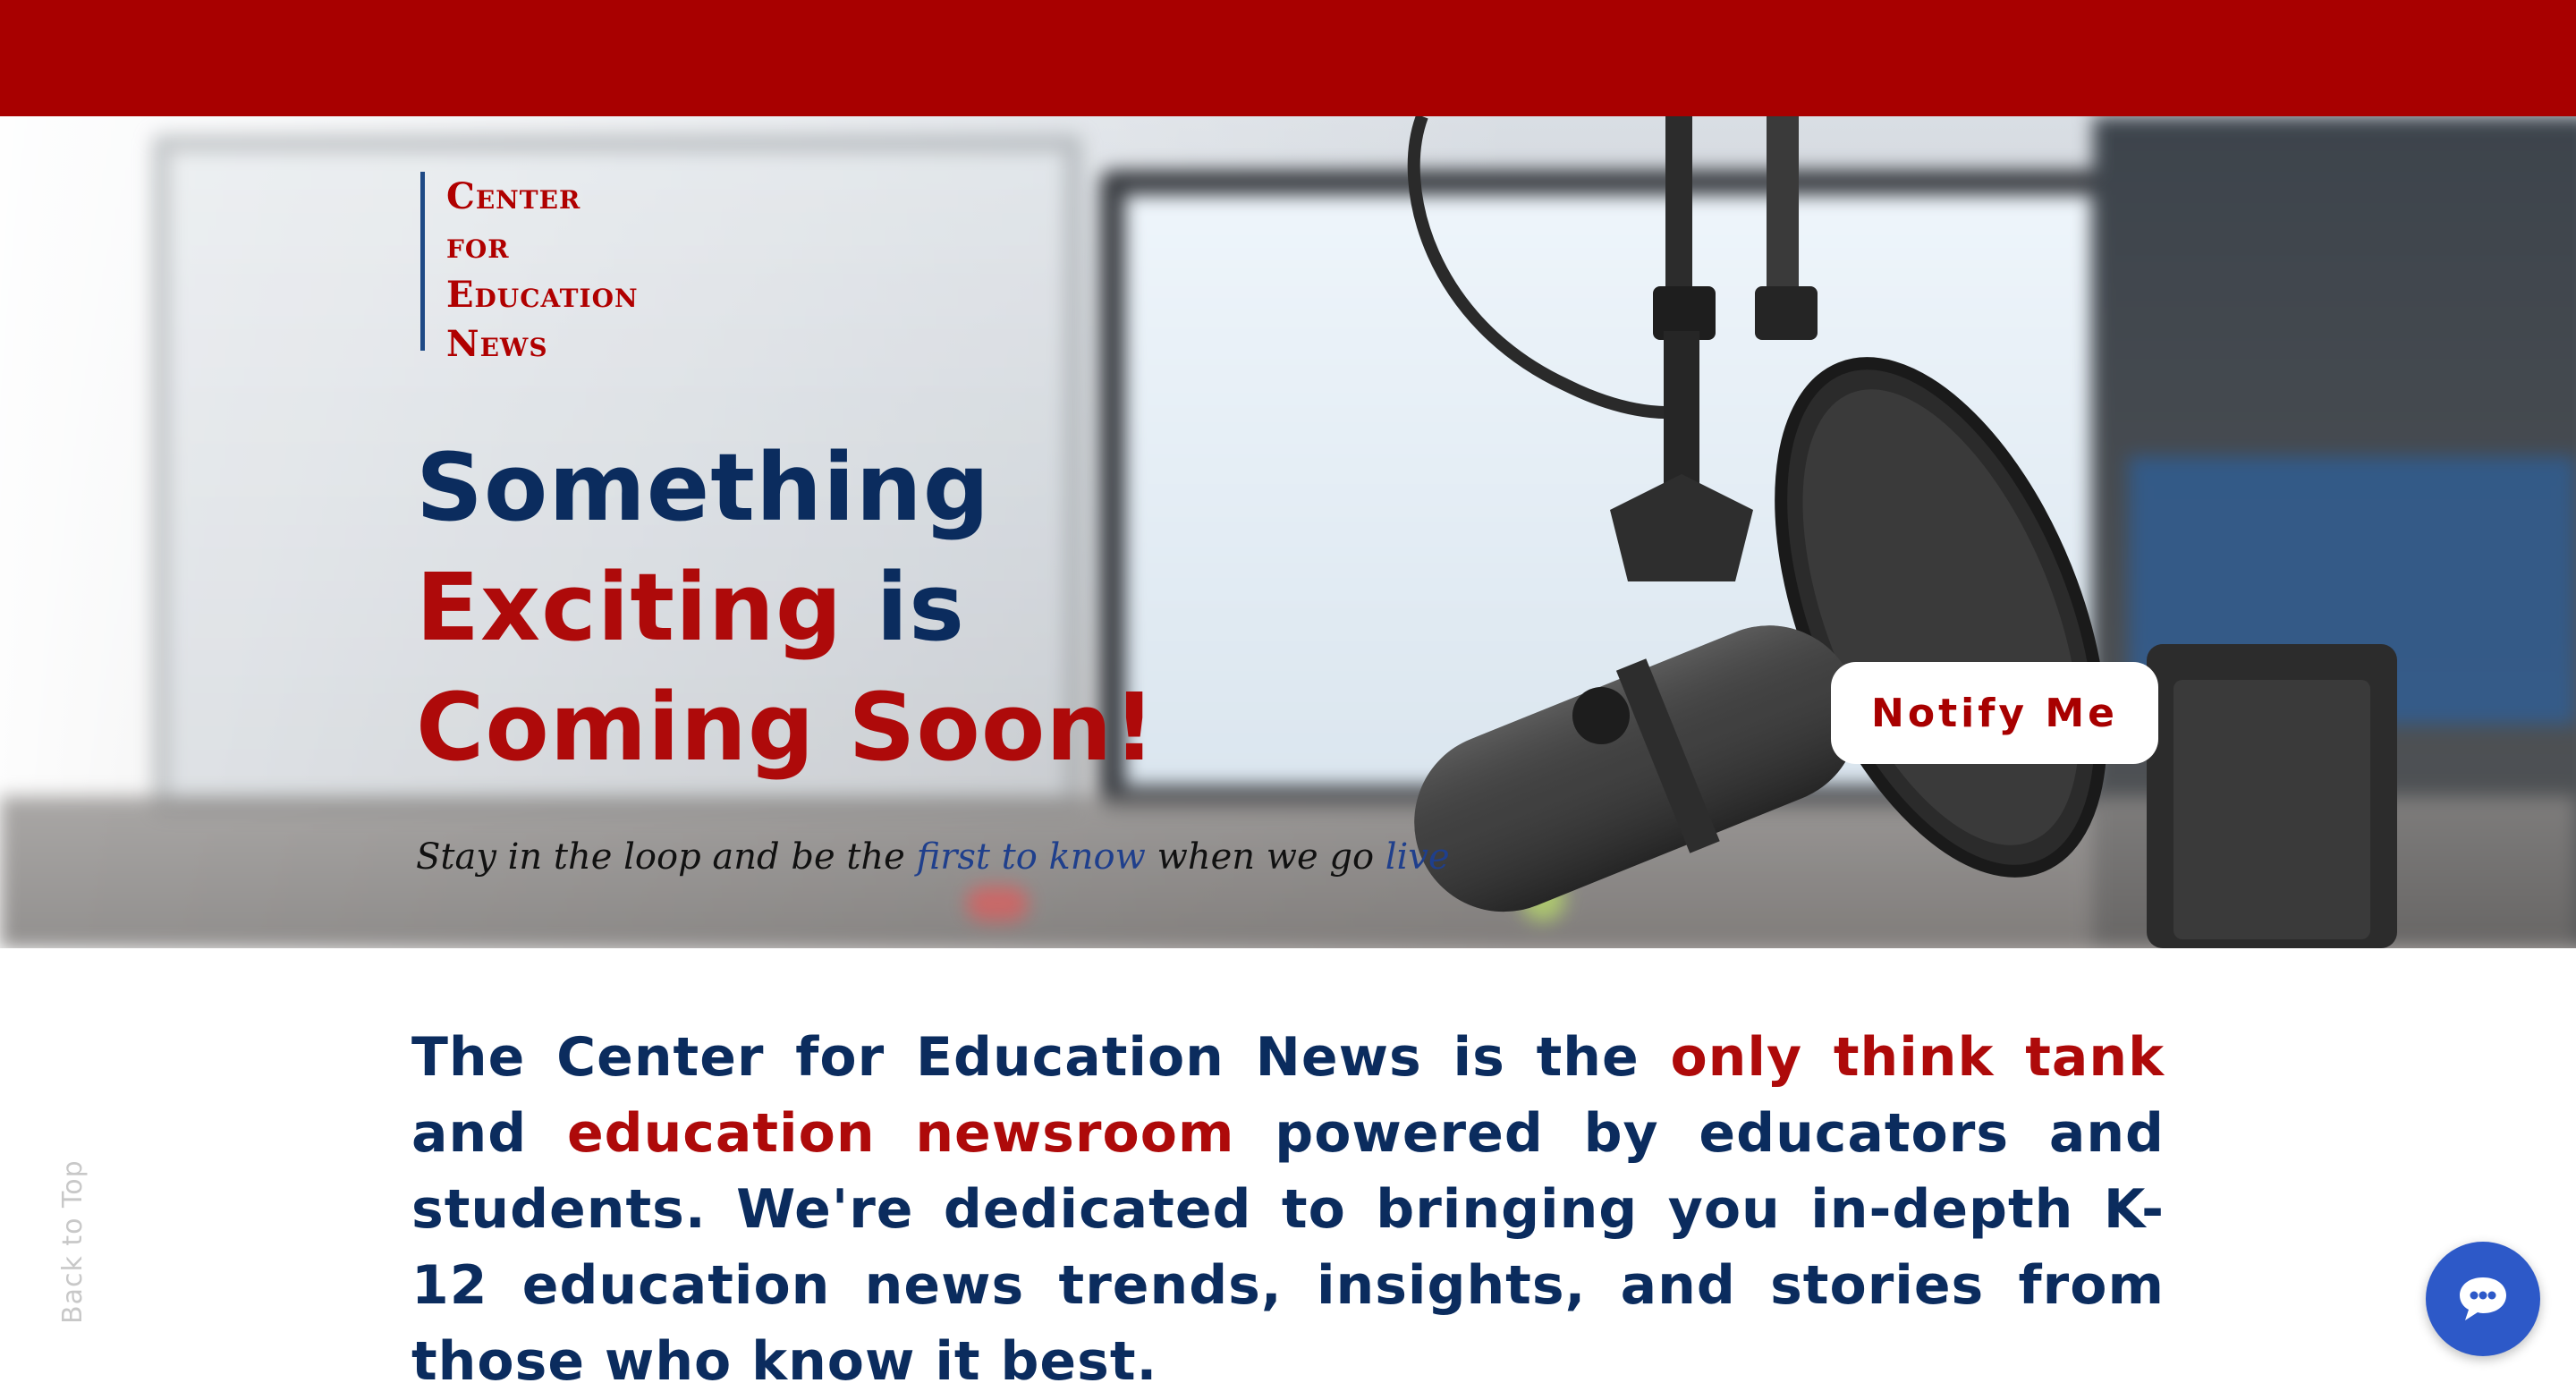 The height and width of the screenshot is (1400, 2576). I want to click on tagline-first-to-know: first to know, so click(1031, 857).